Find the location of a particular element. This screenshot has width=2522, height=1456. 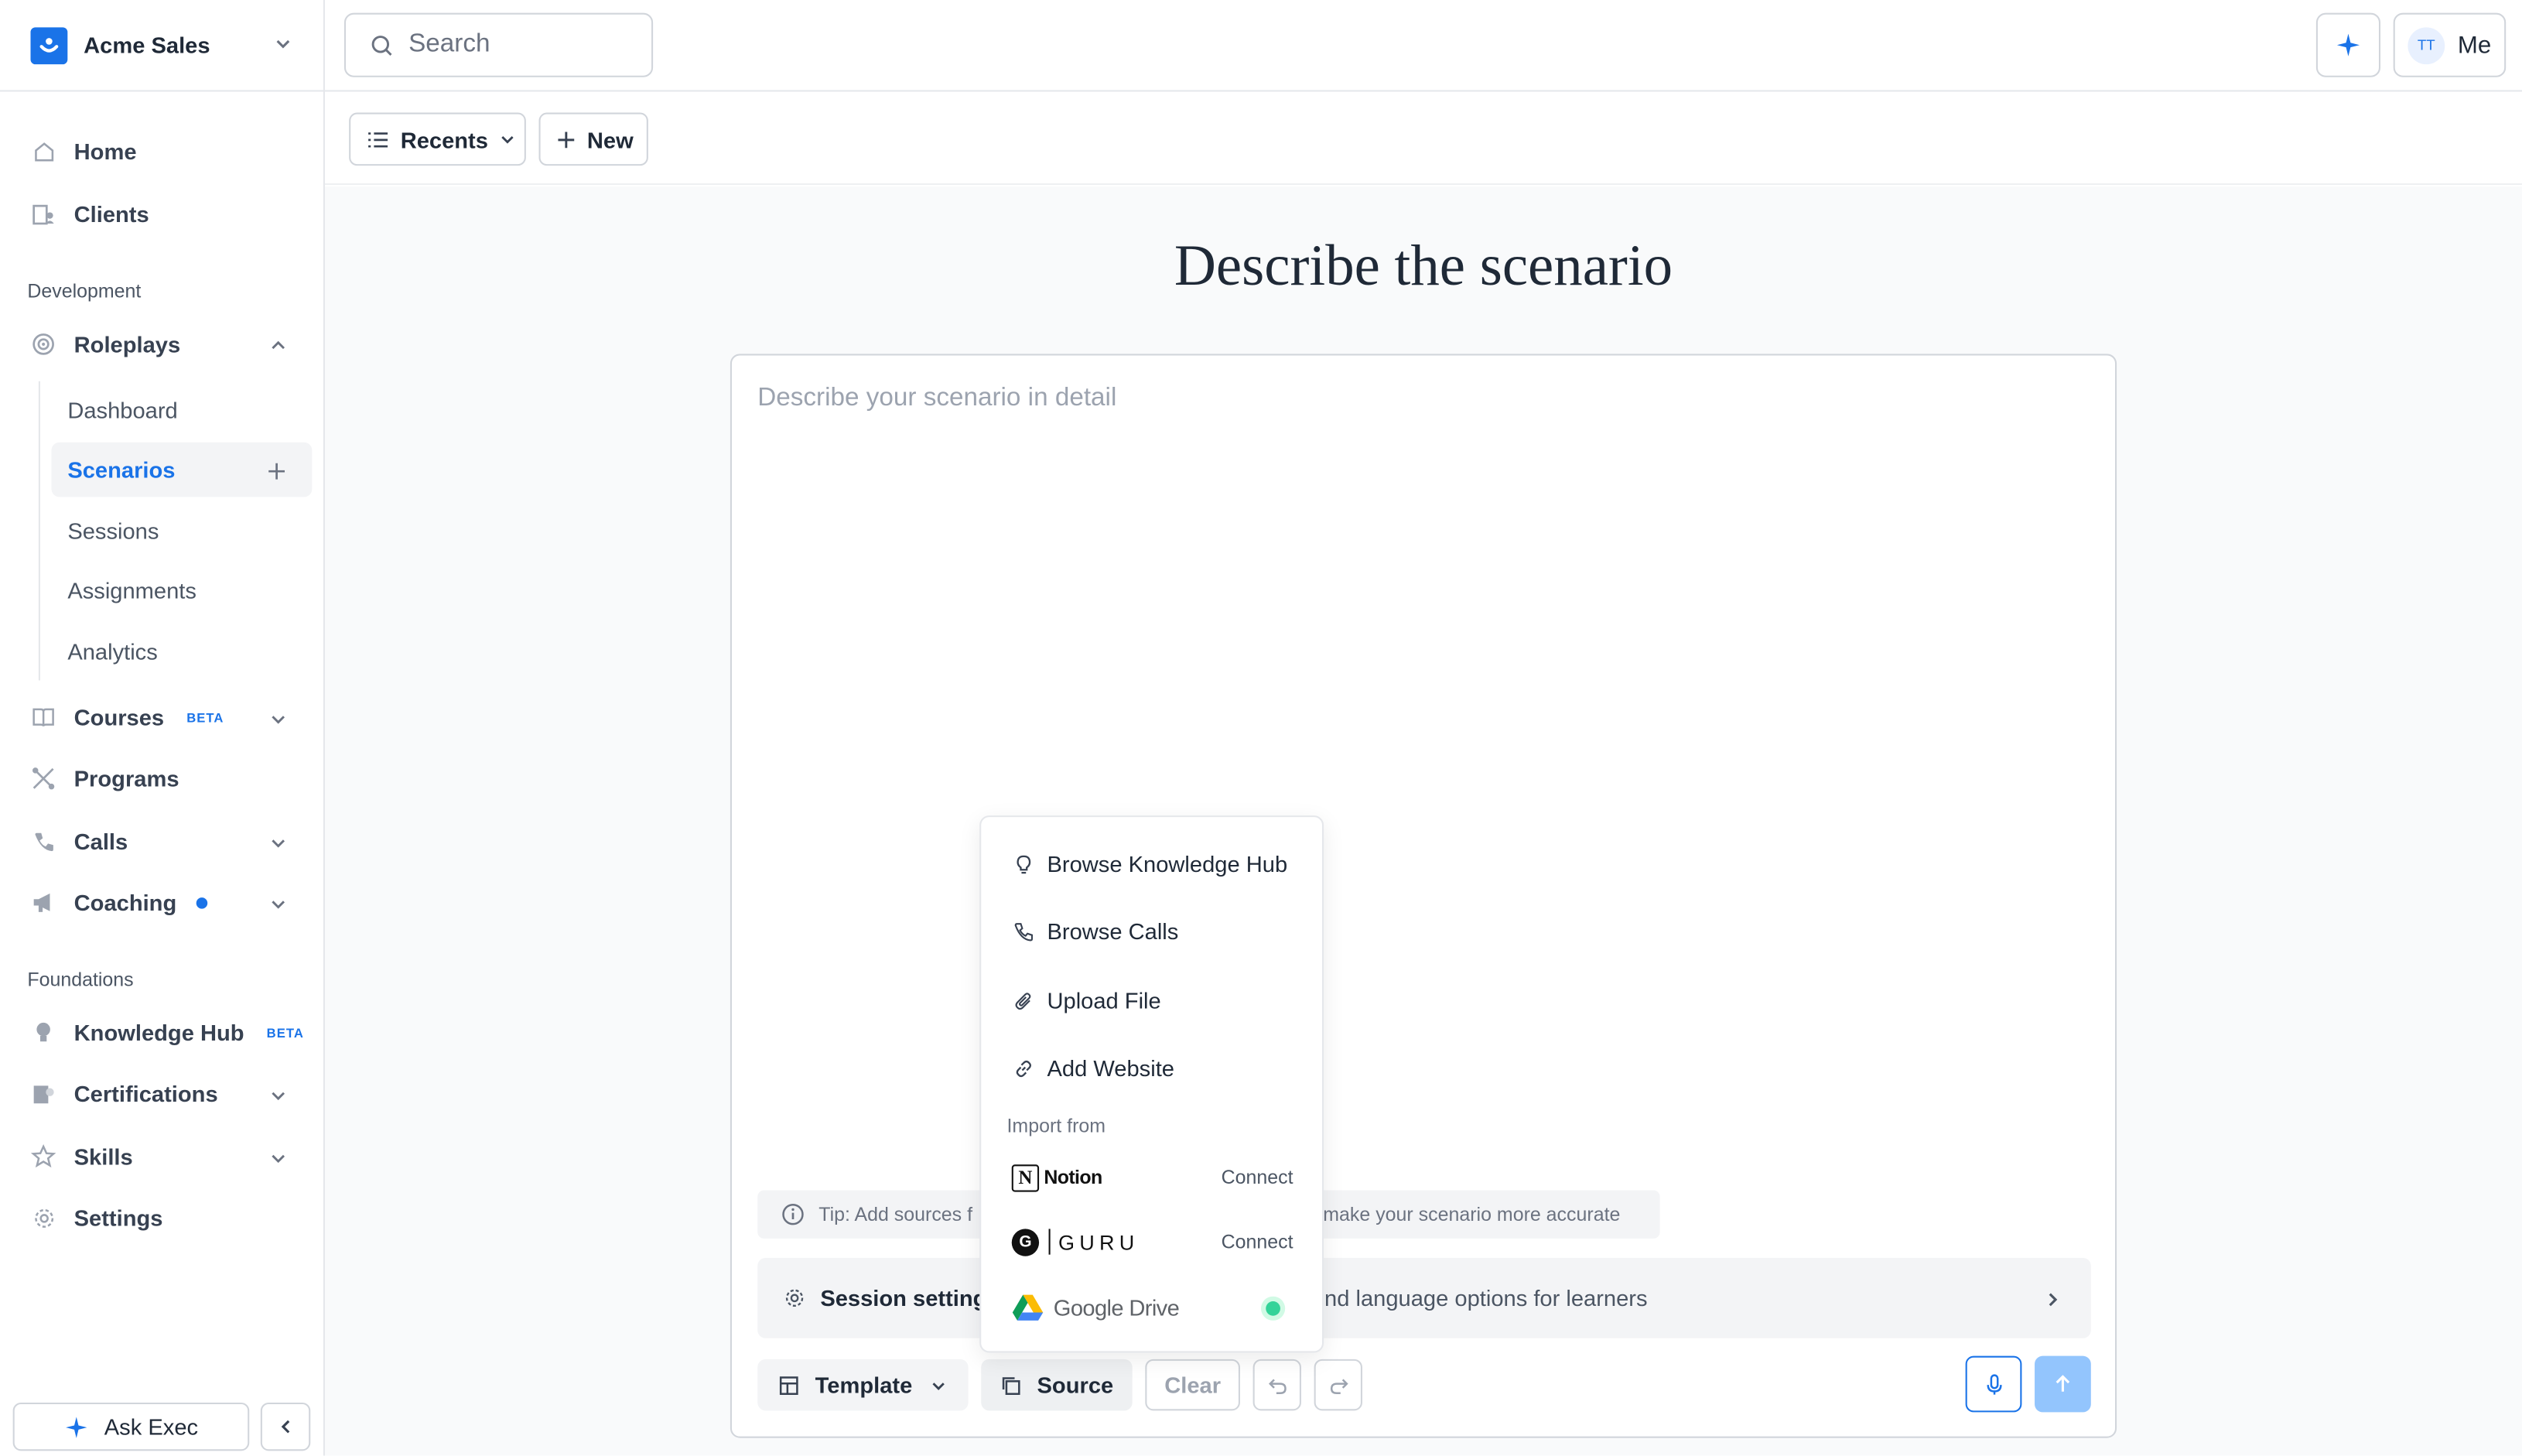

session-settings-desc: nd language options for learners is located at coordinates (1486, 1298).